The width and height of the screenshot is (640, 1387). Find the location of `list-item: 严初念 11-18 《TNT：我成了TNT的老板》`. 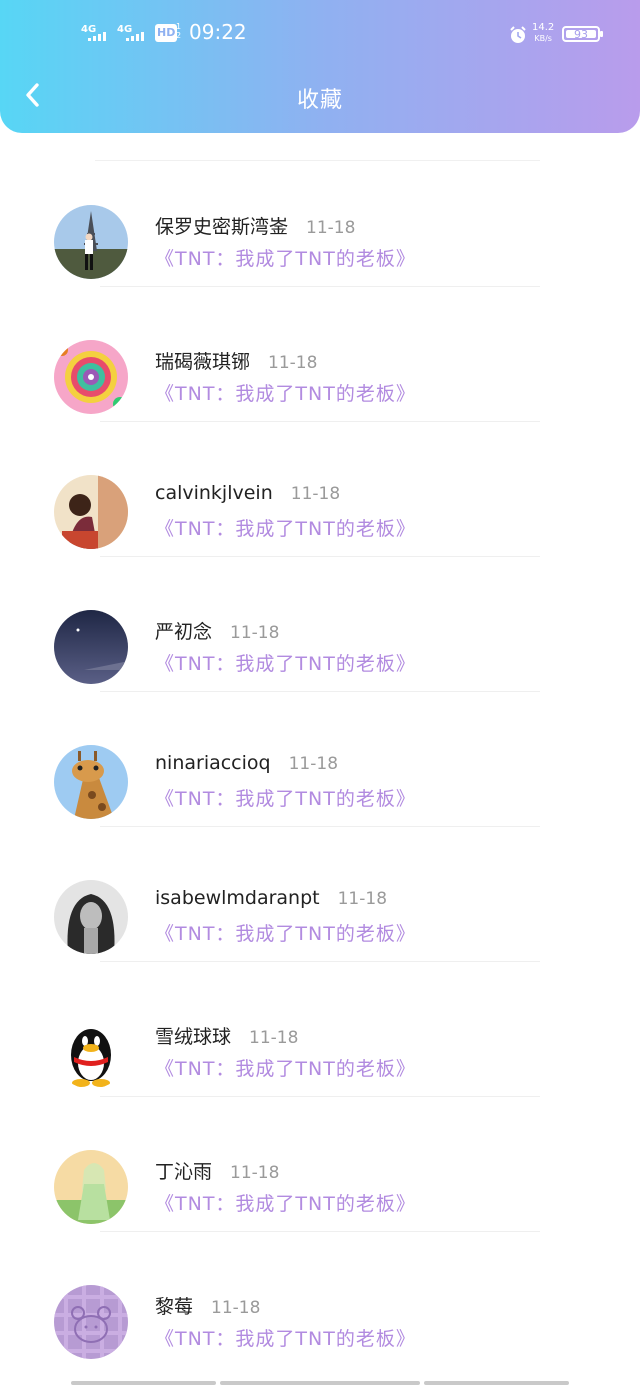

list-item: 严初念 11-18 《TNT：我成了TNT的老板》 is located at coordinates (320, 624).